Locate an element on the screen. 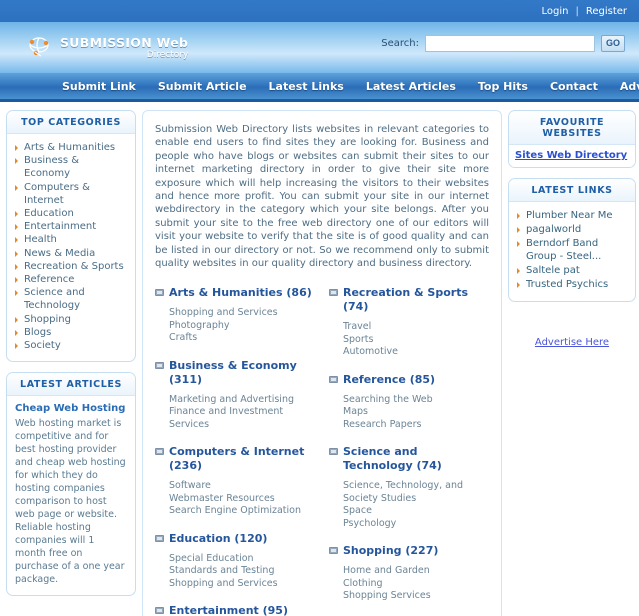 This screenshot has height=616, width=639. subcategory-link: Search Engine Optimization is located at coordinates (235, 510).